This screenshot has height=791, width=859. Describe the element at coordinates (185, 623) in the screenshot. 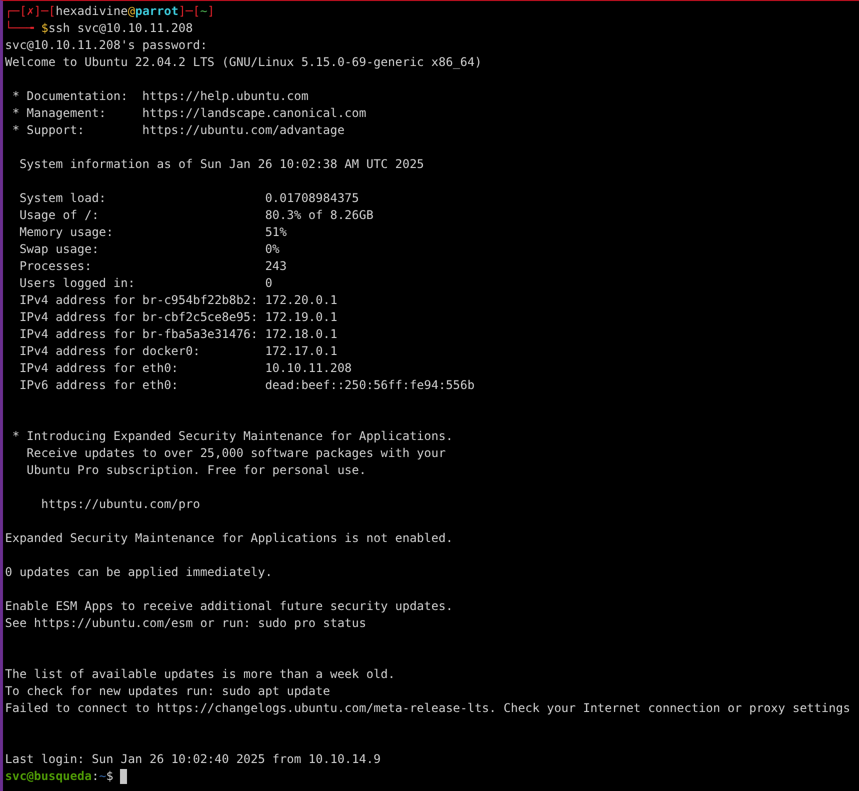

I see `output-line: See https://ubuntu.com/esm or run: sudo pro status` at that location.